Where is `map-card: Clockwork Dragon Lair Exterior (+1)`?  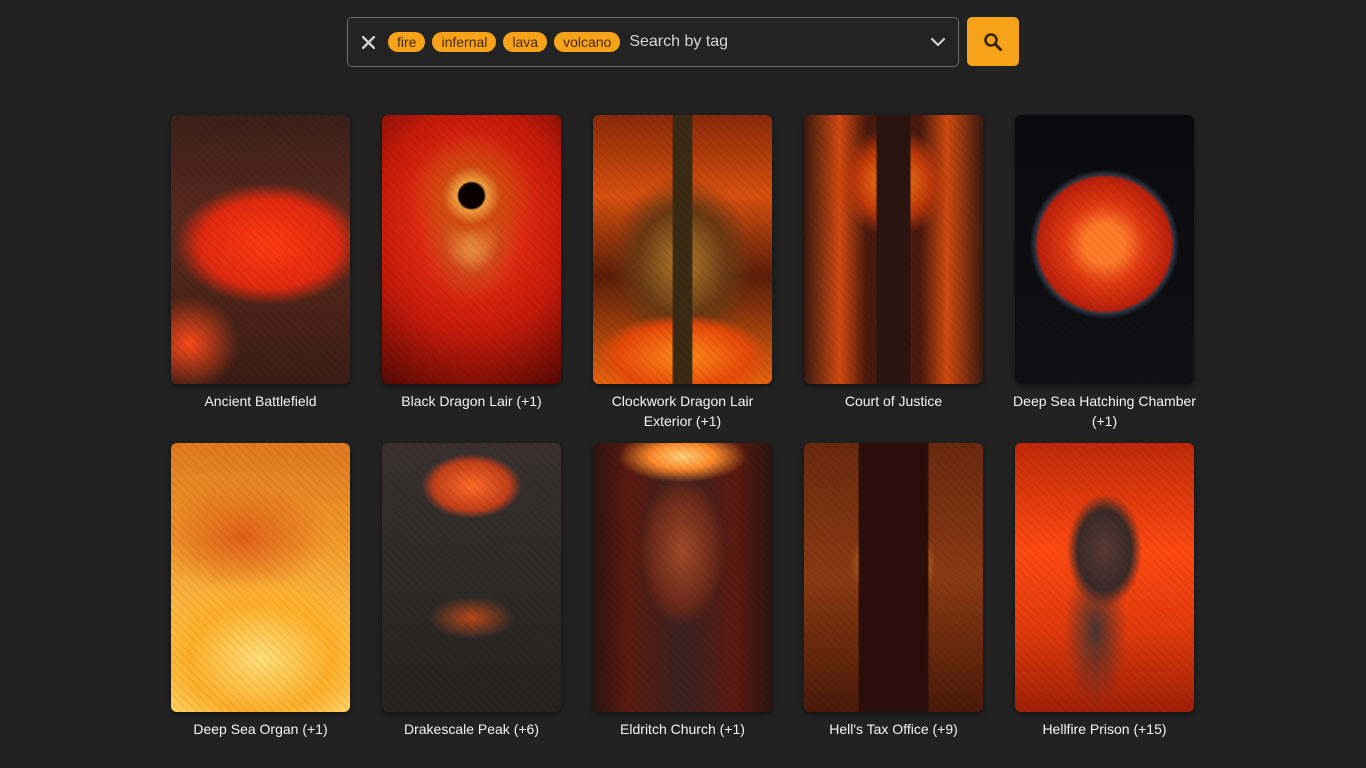
map-card: Clockwork Dragon Lair Exterior (+1) is located at coordinates (682, 279).